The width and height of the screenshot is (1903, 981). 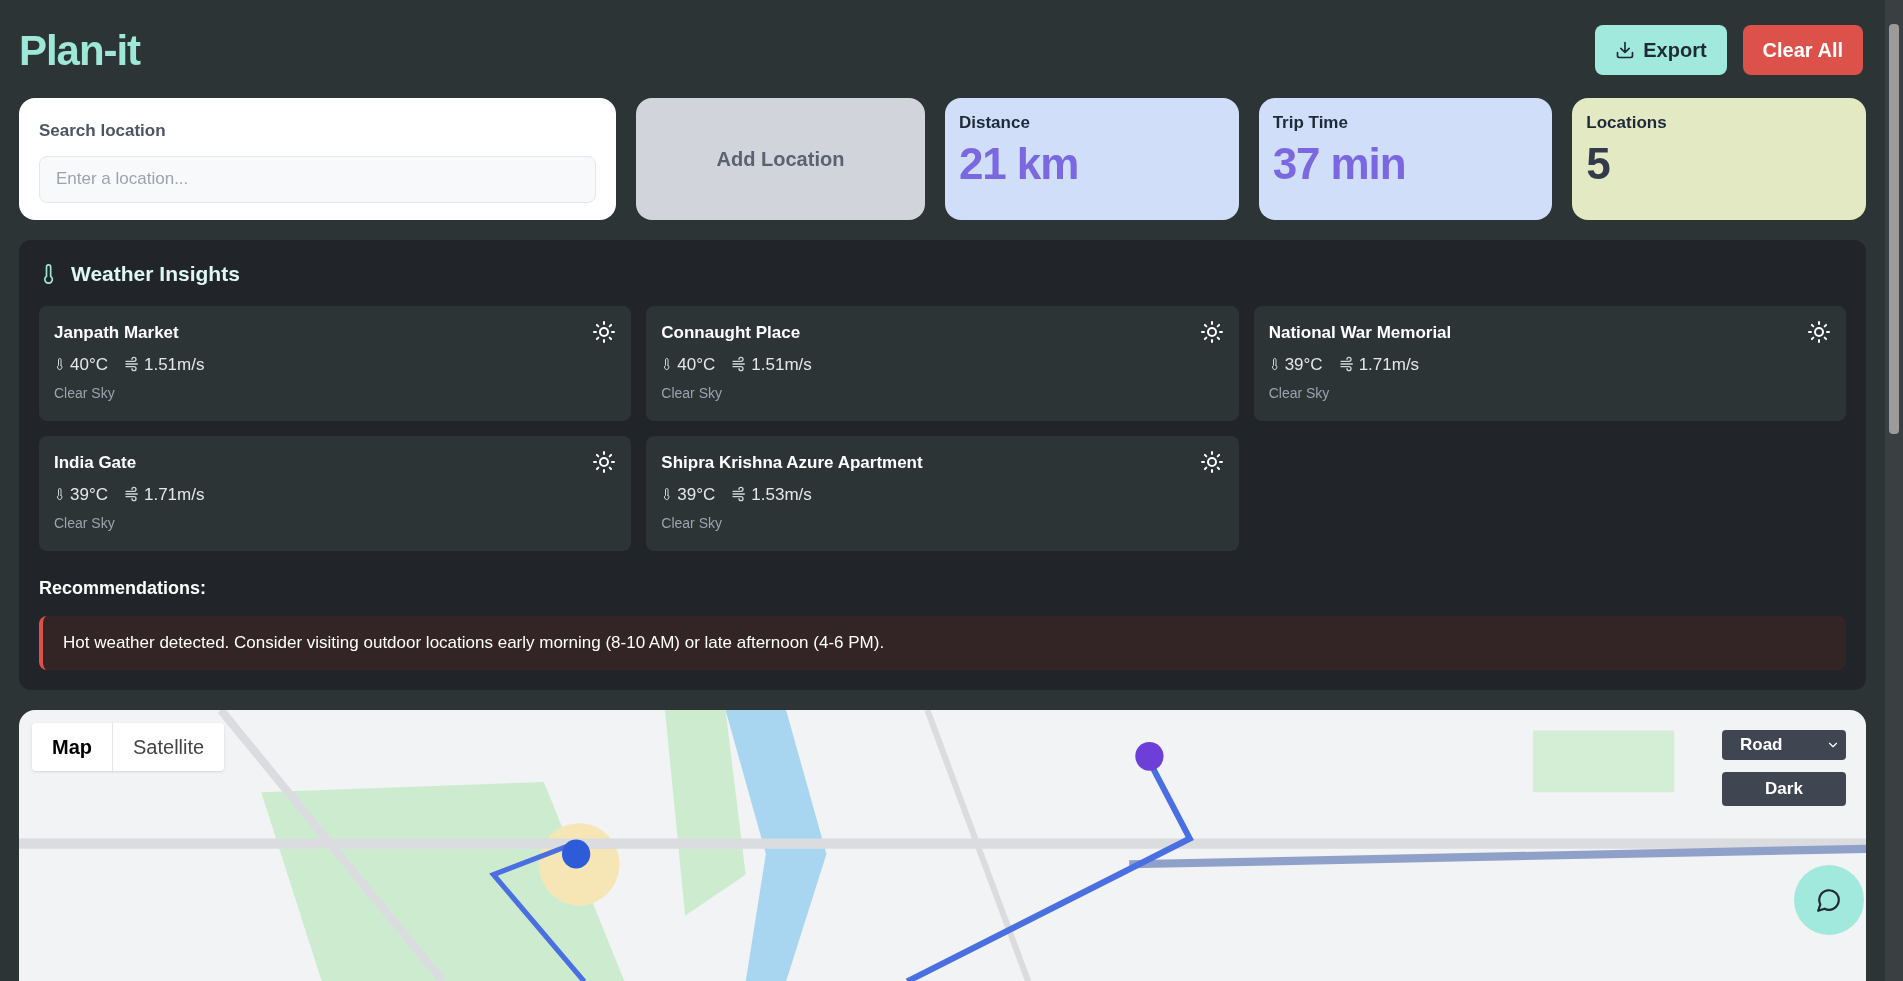 I want to click on select-value: Road, so click(x=1761, y=744).